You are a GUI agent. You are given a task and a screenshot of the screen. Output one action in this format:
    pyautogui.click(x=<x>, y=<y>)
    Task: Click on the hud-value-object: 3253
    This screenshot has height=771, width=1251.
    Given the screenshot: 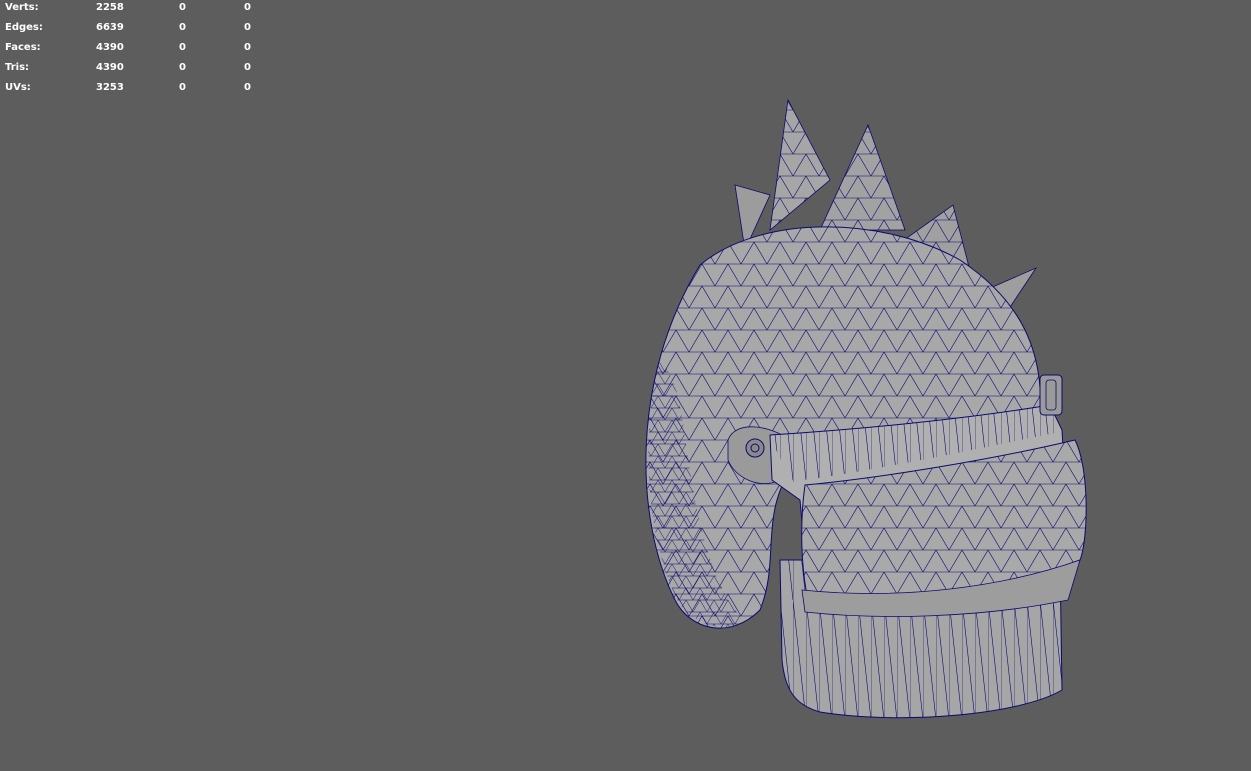 What is the action you would take?
    pyautogui.click(x=110, y=87)
    